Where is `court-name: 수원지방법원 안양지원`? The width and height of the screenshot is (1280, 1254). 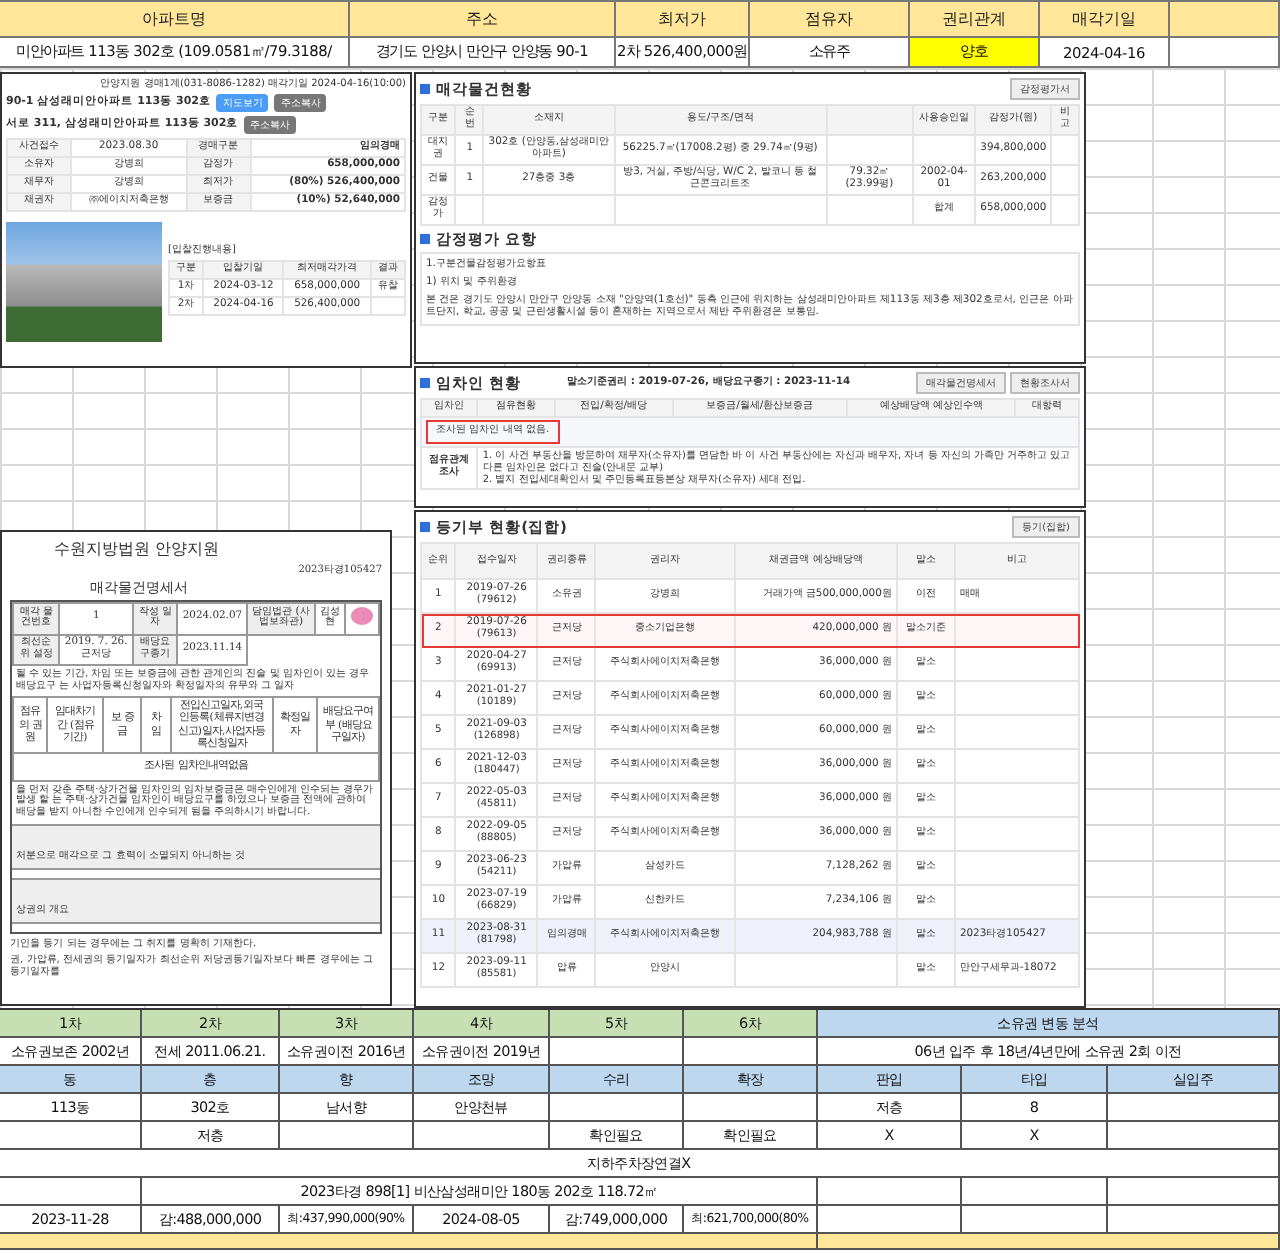 court-name: 수원지방법원 안양지원 is located at coordinates (137, 550).